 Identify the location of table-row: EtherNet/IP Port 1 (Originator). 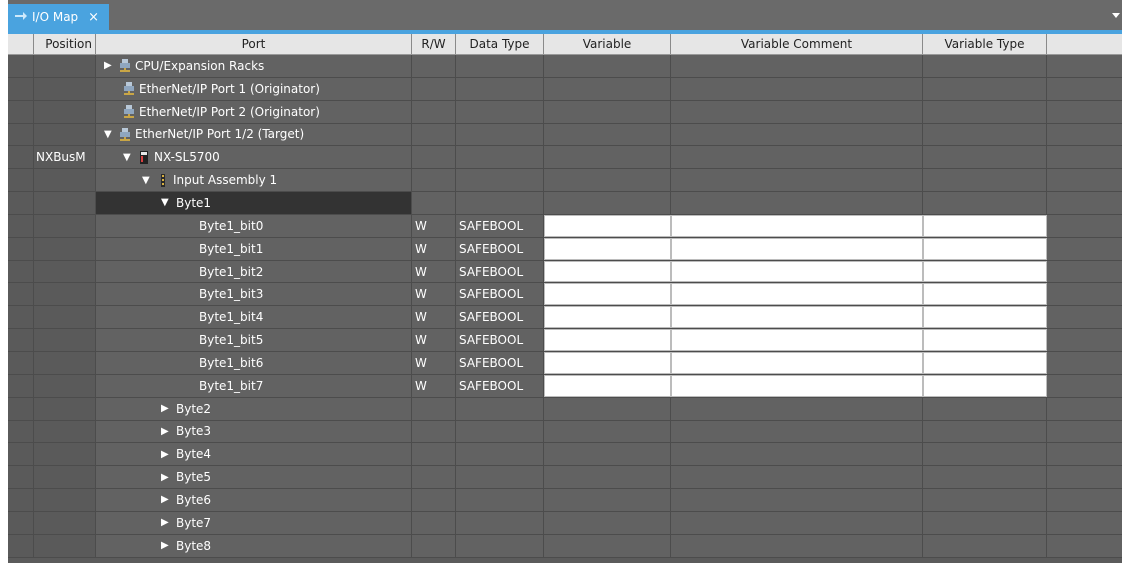
(565, 89).